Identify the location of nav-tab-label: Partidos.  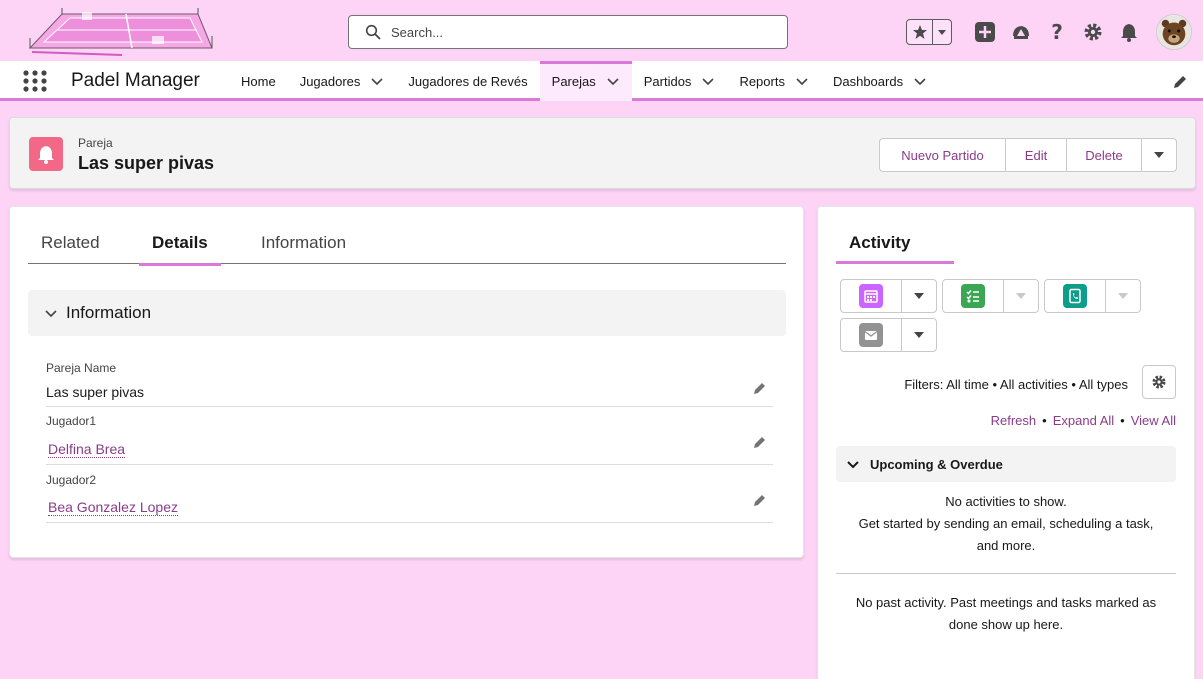
(667, 81).